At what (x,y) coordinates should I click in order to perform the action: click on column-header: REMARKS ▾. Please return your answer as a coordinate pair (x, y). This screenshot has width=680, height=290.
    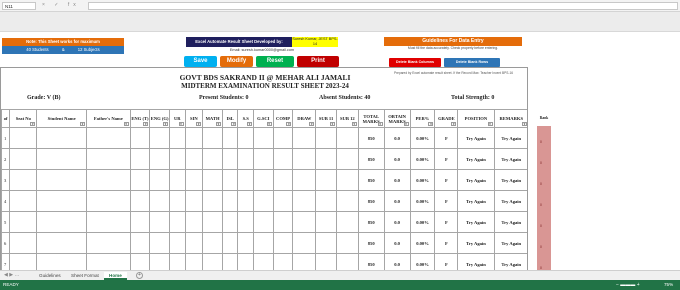
    Looking at the image, I should click on (510, 118).